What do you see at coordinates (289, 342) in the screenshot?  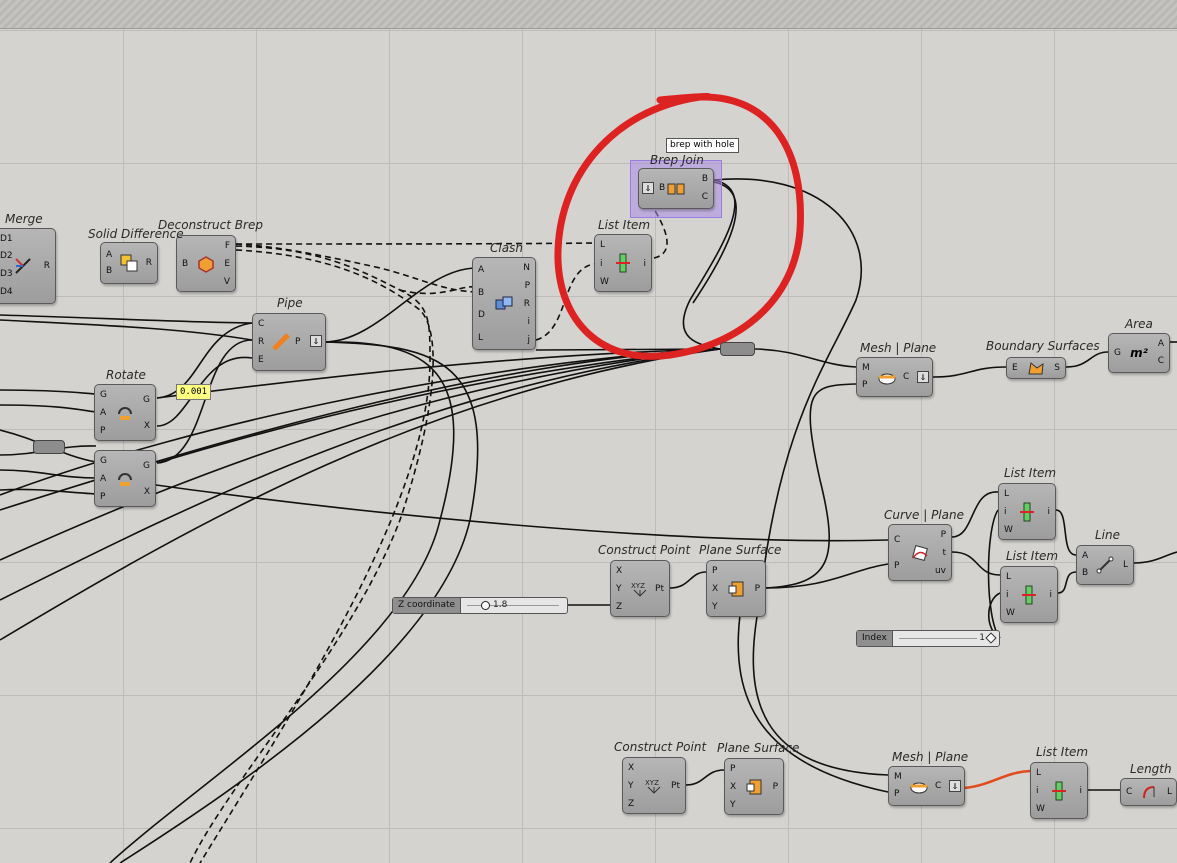 I see `pipe-component: C R E P ⇓` at bounding box center [289, 342].